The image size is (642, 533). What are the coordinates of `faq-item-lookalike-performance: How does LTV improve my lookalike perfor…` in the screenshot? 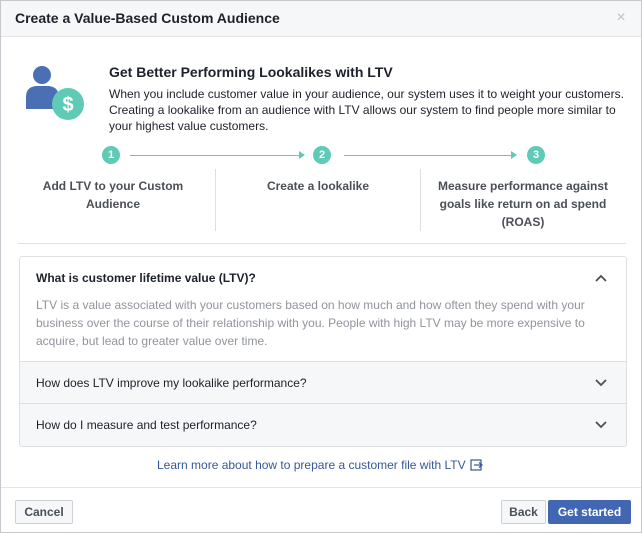 It's located at (323, 383).